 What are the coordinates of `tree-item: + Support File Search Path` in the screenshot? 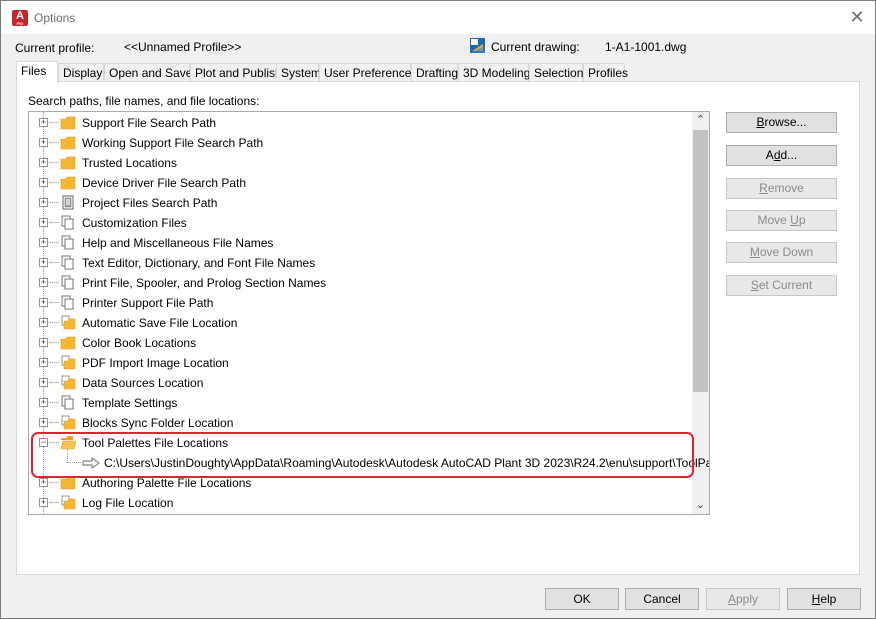 It's located at (361, 123).